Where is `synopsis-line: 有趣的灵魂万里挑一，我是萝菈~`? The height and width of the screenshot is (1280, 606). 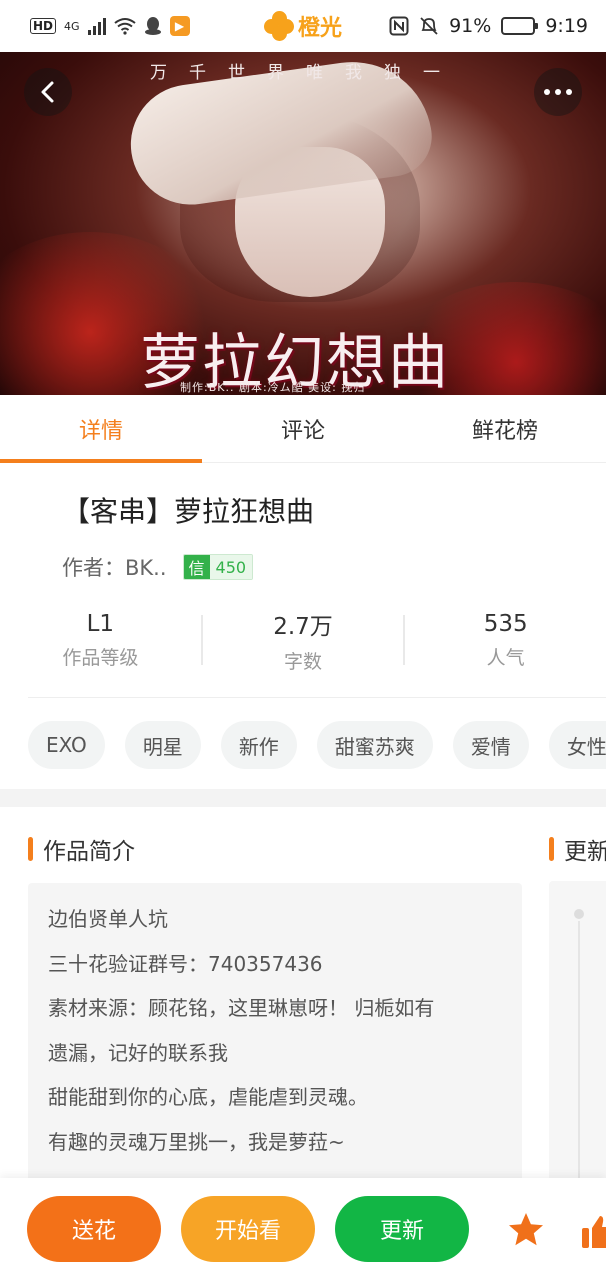
synopsis-line: 有趣的灵魂万里挑一，我是萝菈~ is located at coordinates (196, 1141).